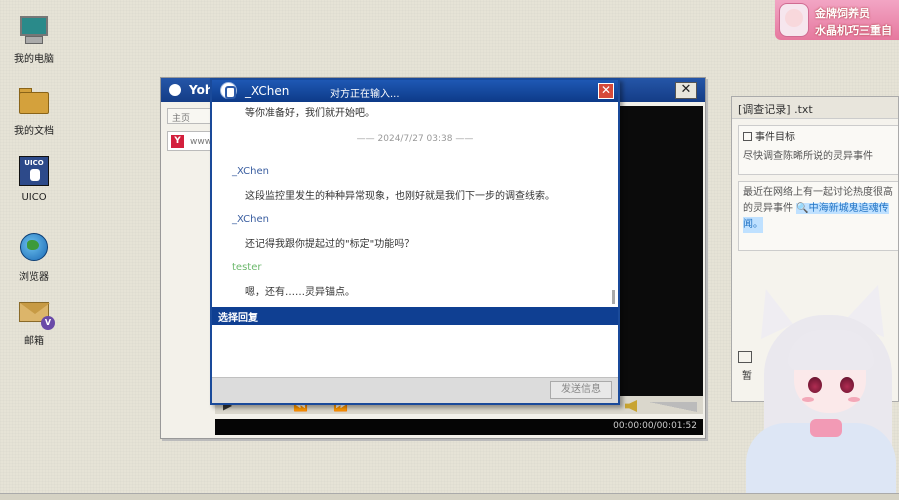 The image size is (899, 500). Describe the element at coordinates (817, 392) in the screenshot. I see `vtuber-avatar` at that location.